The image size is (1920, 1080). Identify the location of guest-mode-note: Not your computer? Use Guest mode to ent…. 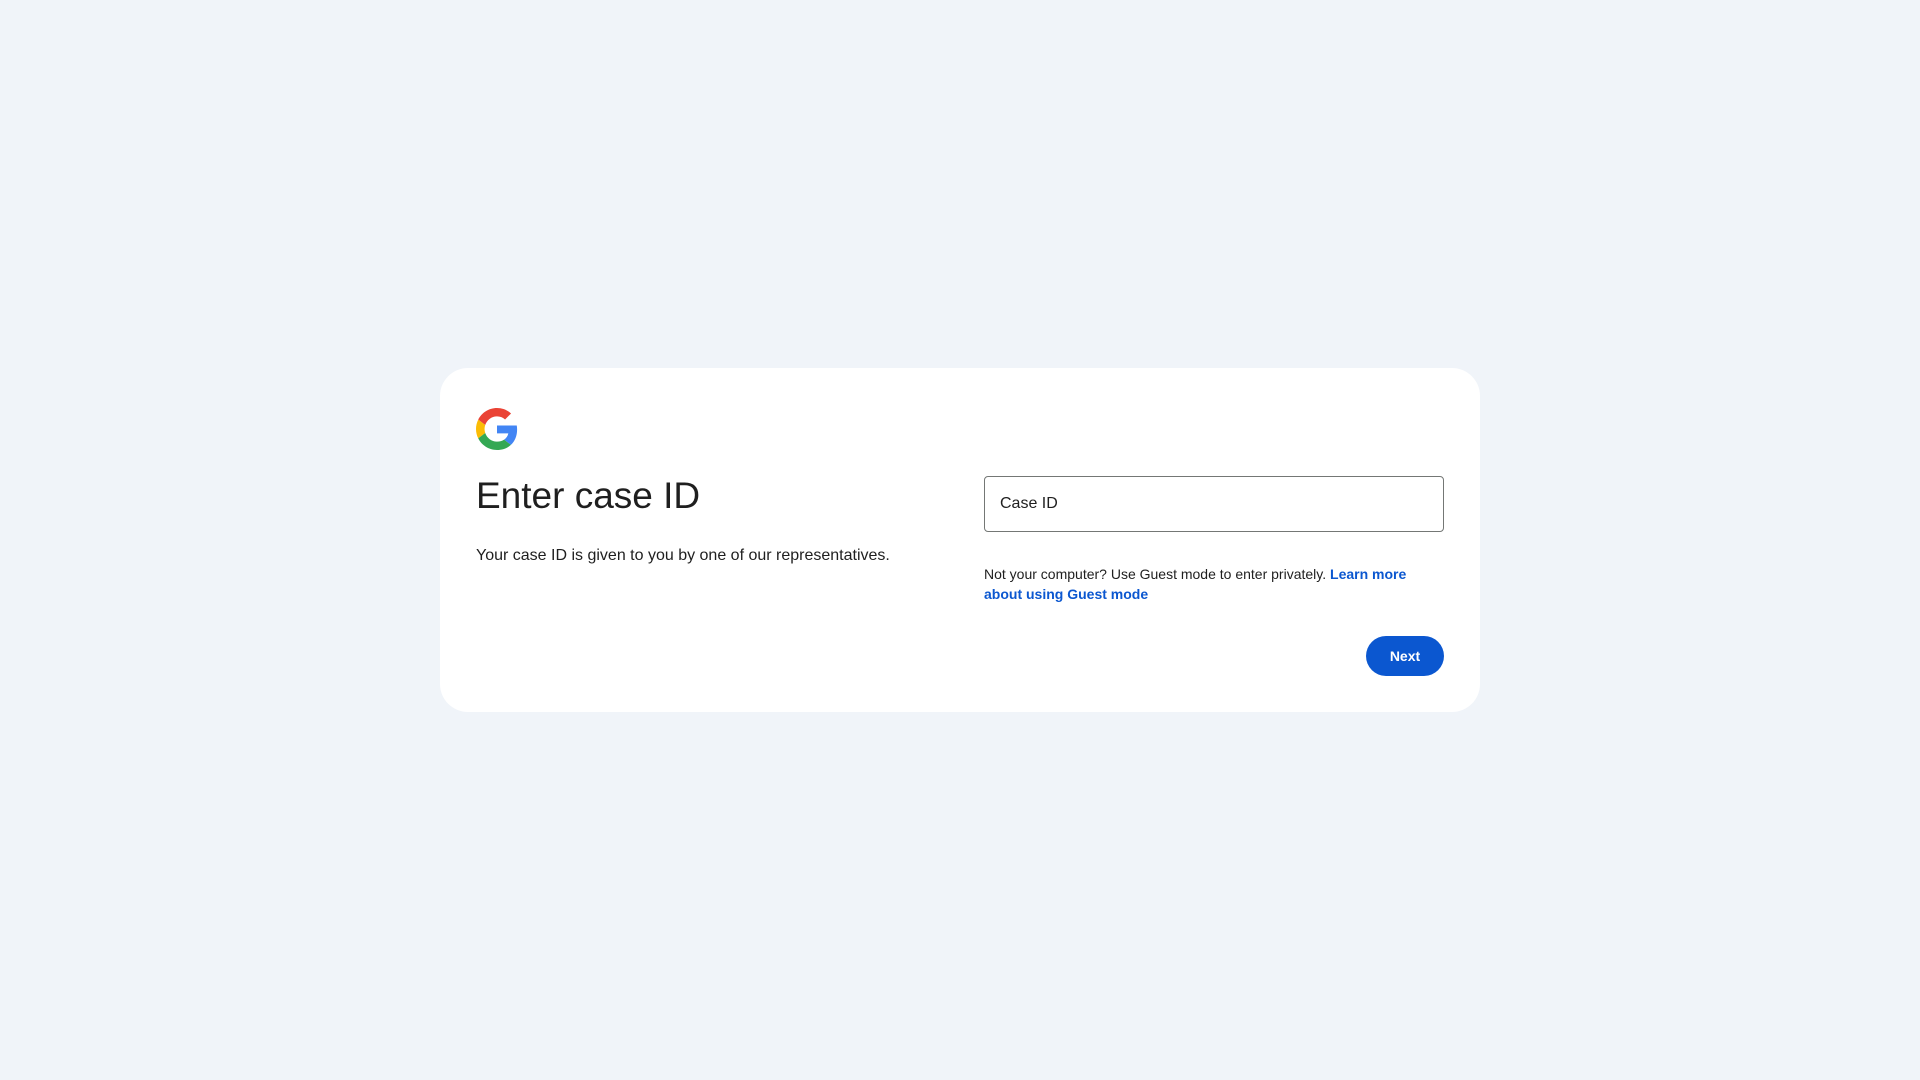
(1214, 584).